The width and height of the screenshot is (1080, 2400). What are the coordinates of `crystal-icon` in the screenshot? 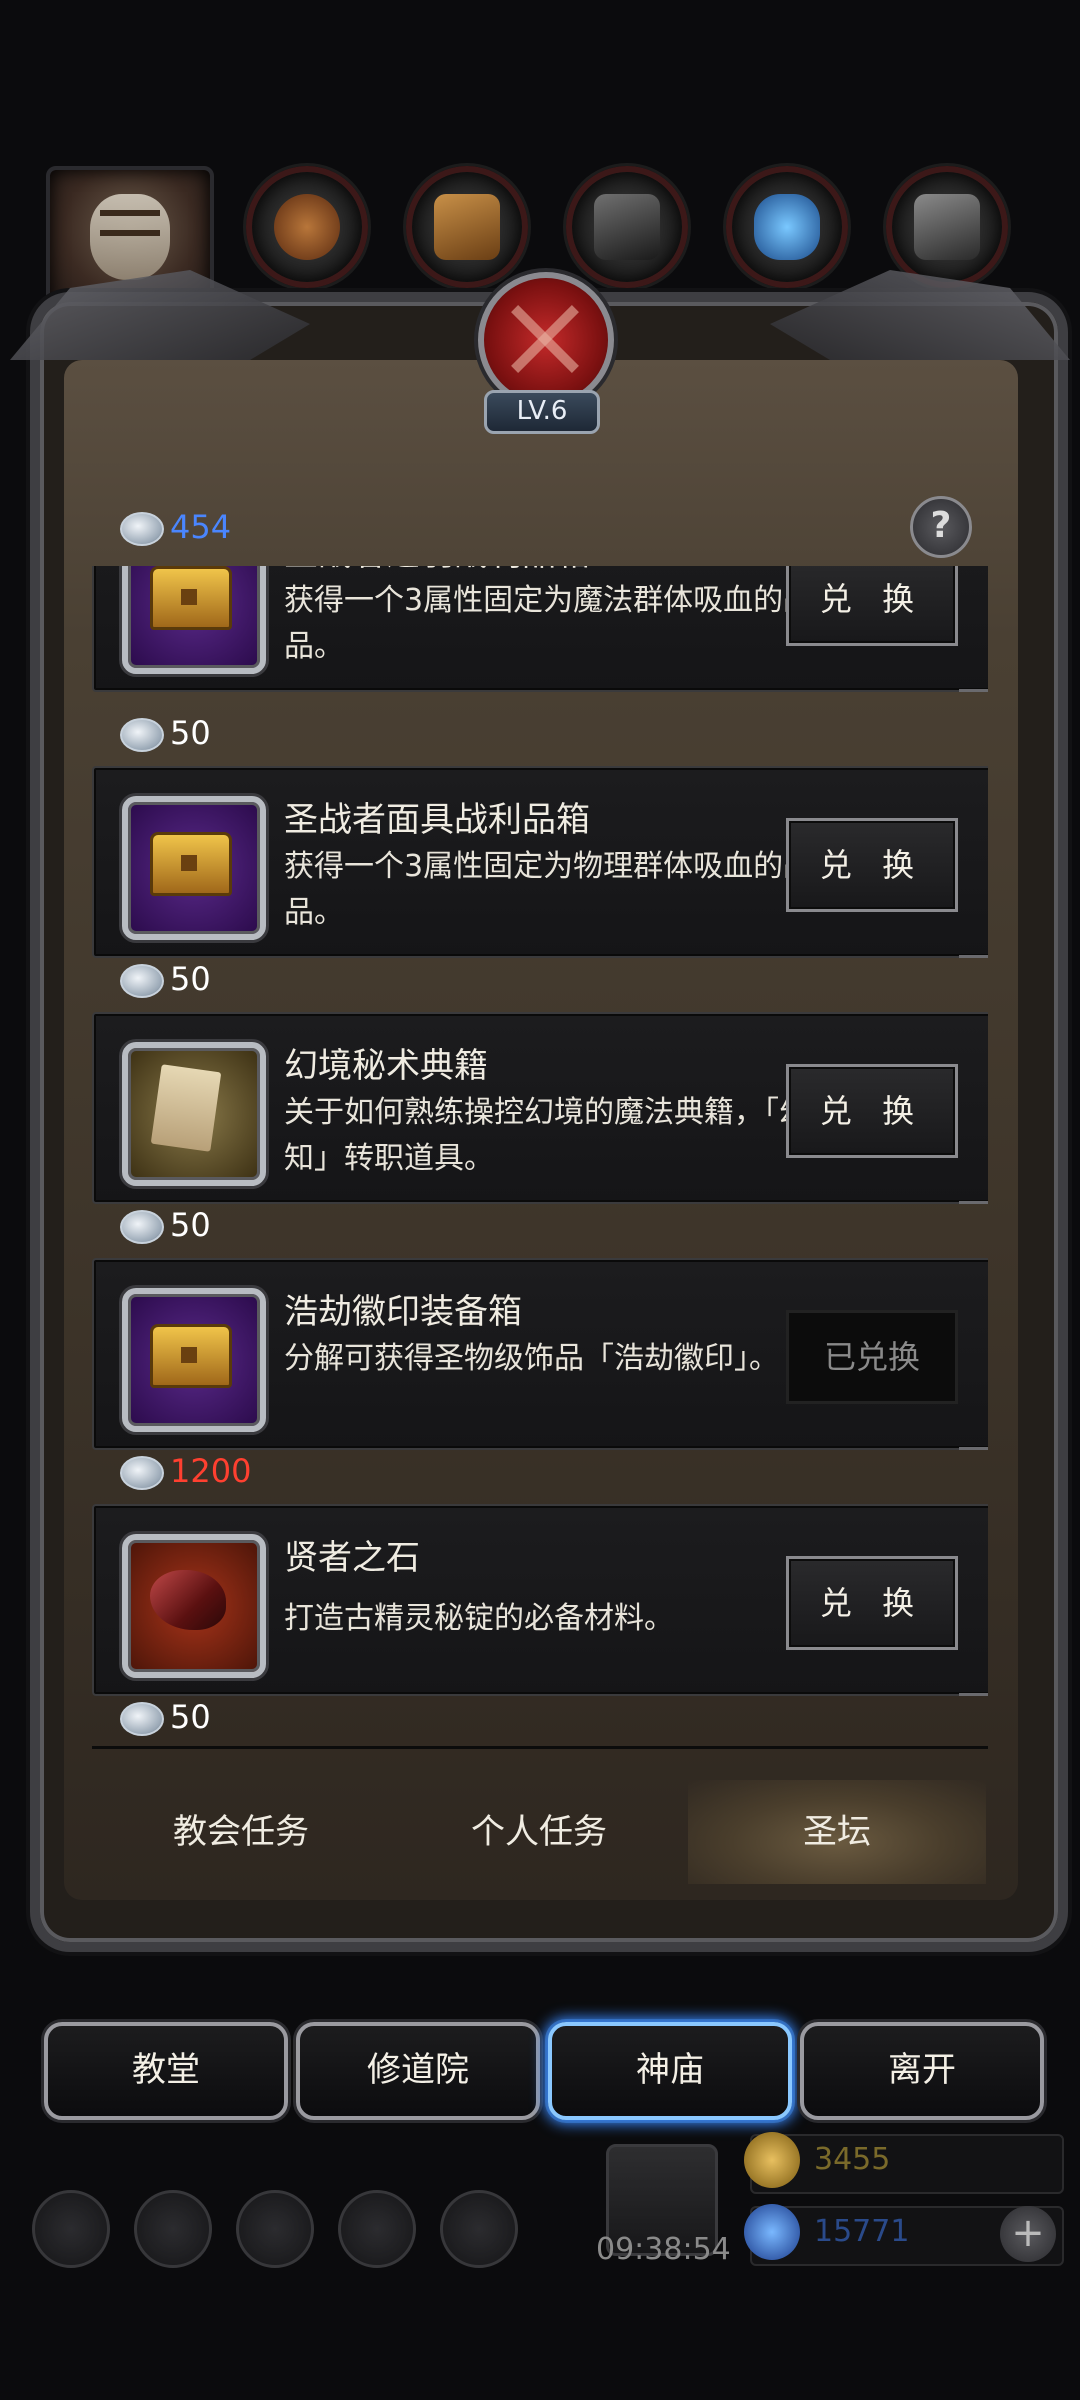 It's located at (787, 227).